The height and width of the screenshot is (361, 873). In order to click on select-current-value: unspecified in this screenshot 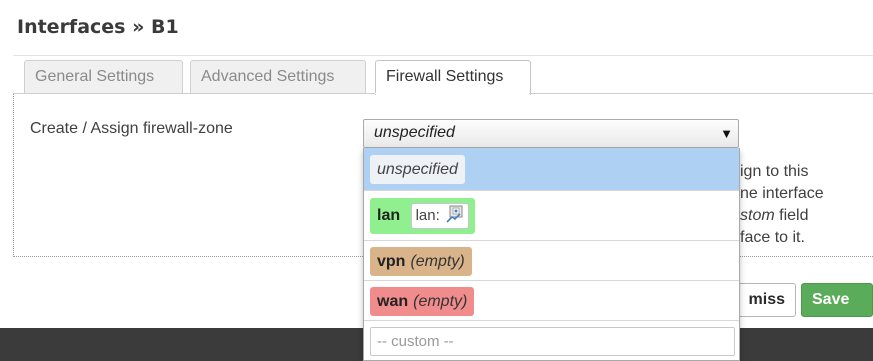, I will do `click(414, 132)`.